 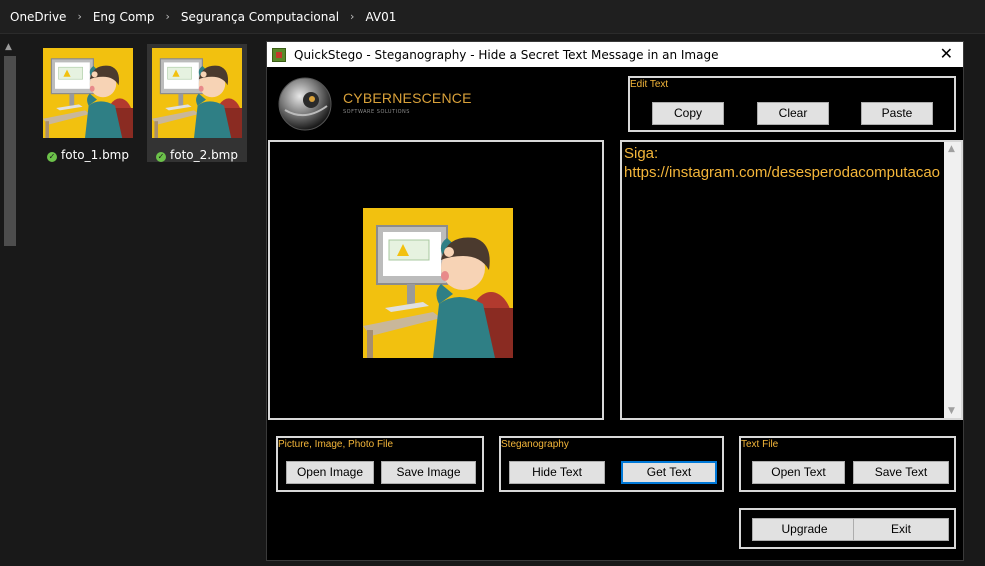 What do you see at coordinates (380, 17) in the screenshot?
I see `breadcrumb-item-av01: AV01` at bounding box center [380, 17].